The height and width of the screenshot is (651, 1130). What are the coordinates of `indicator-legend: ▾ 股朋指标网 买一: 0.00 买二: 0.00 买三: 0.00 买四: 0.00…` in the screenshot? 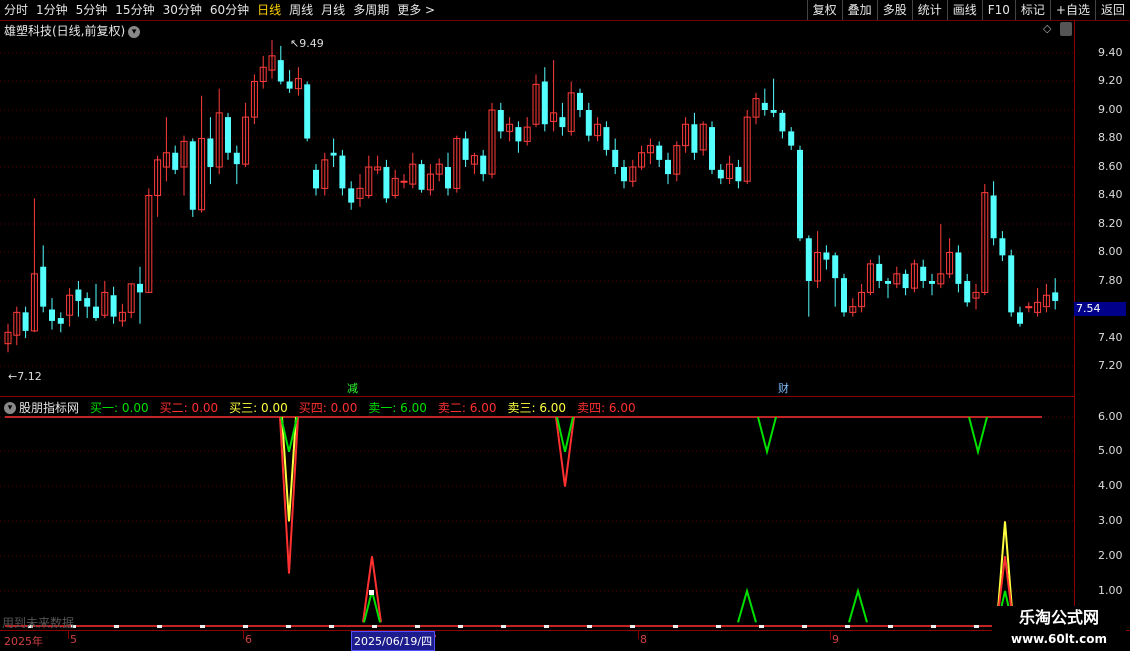 It's located at (323, 407).